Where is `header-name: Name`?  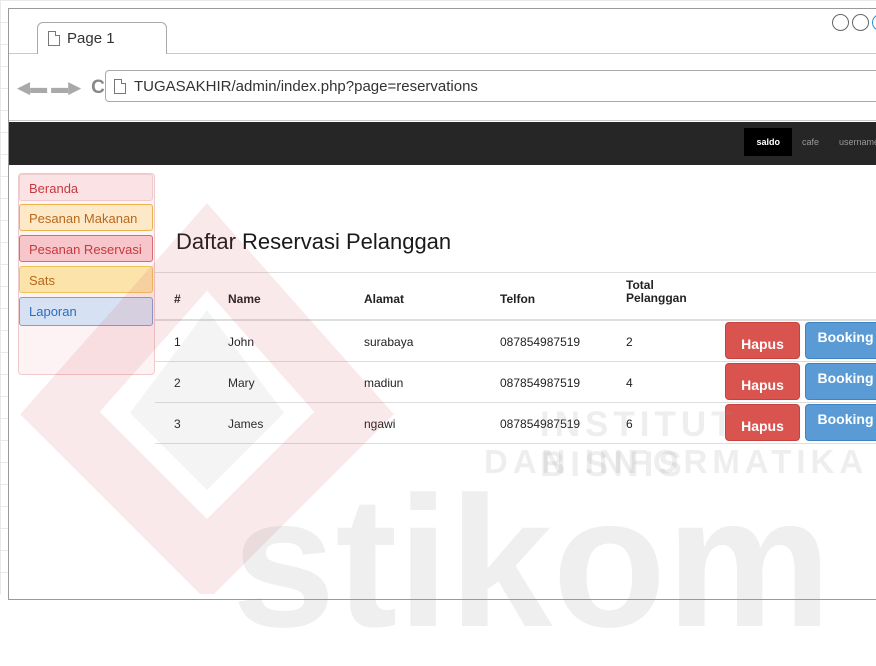
header-name: Name is located at coordinates (244, 299).